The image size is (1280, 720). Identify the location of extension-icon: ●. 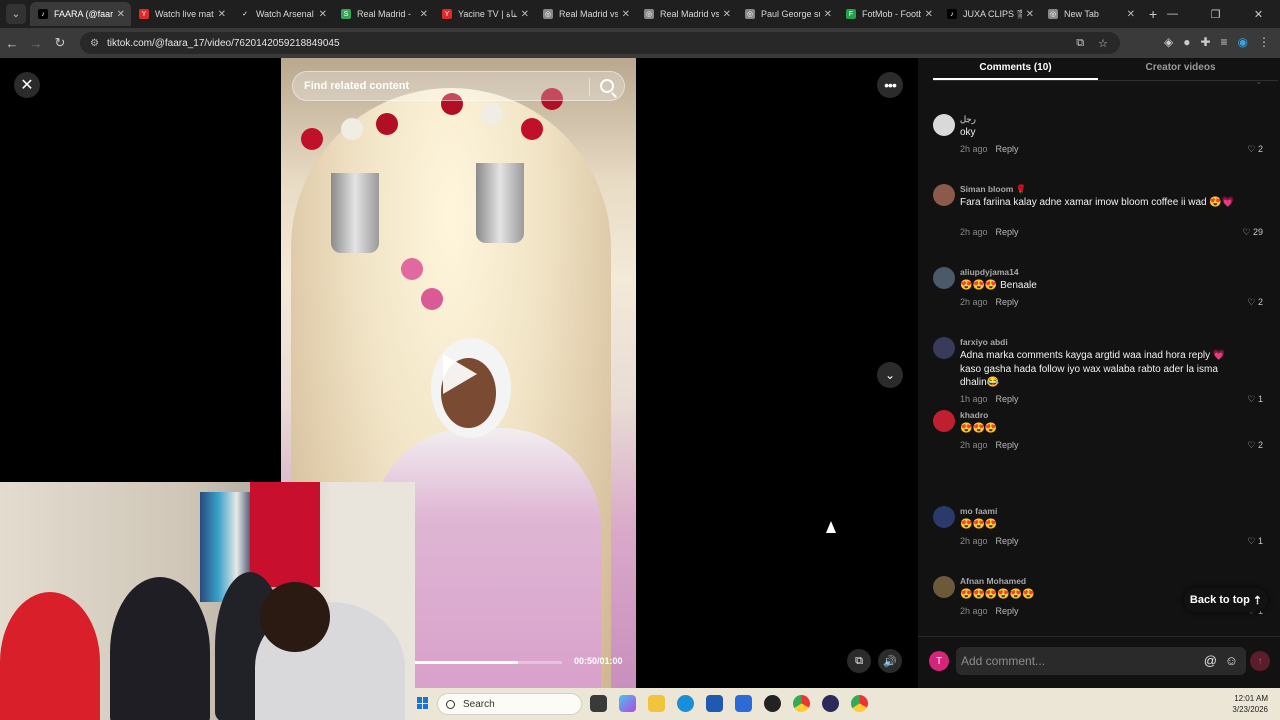
(1186, 42).